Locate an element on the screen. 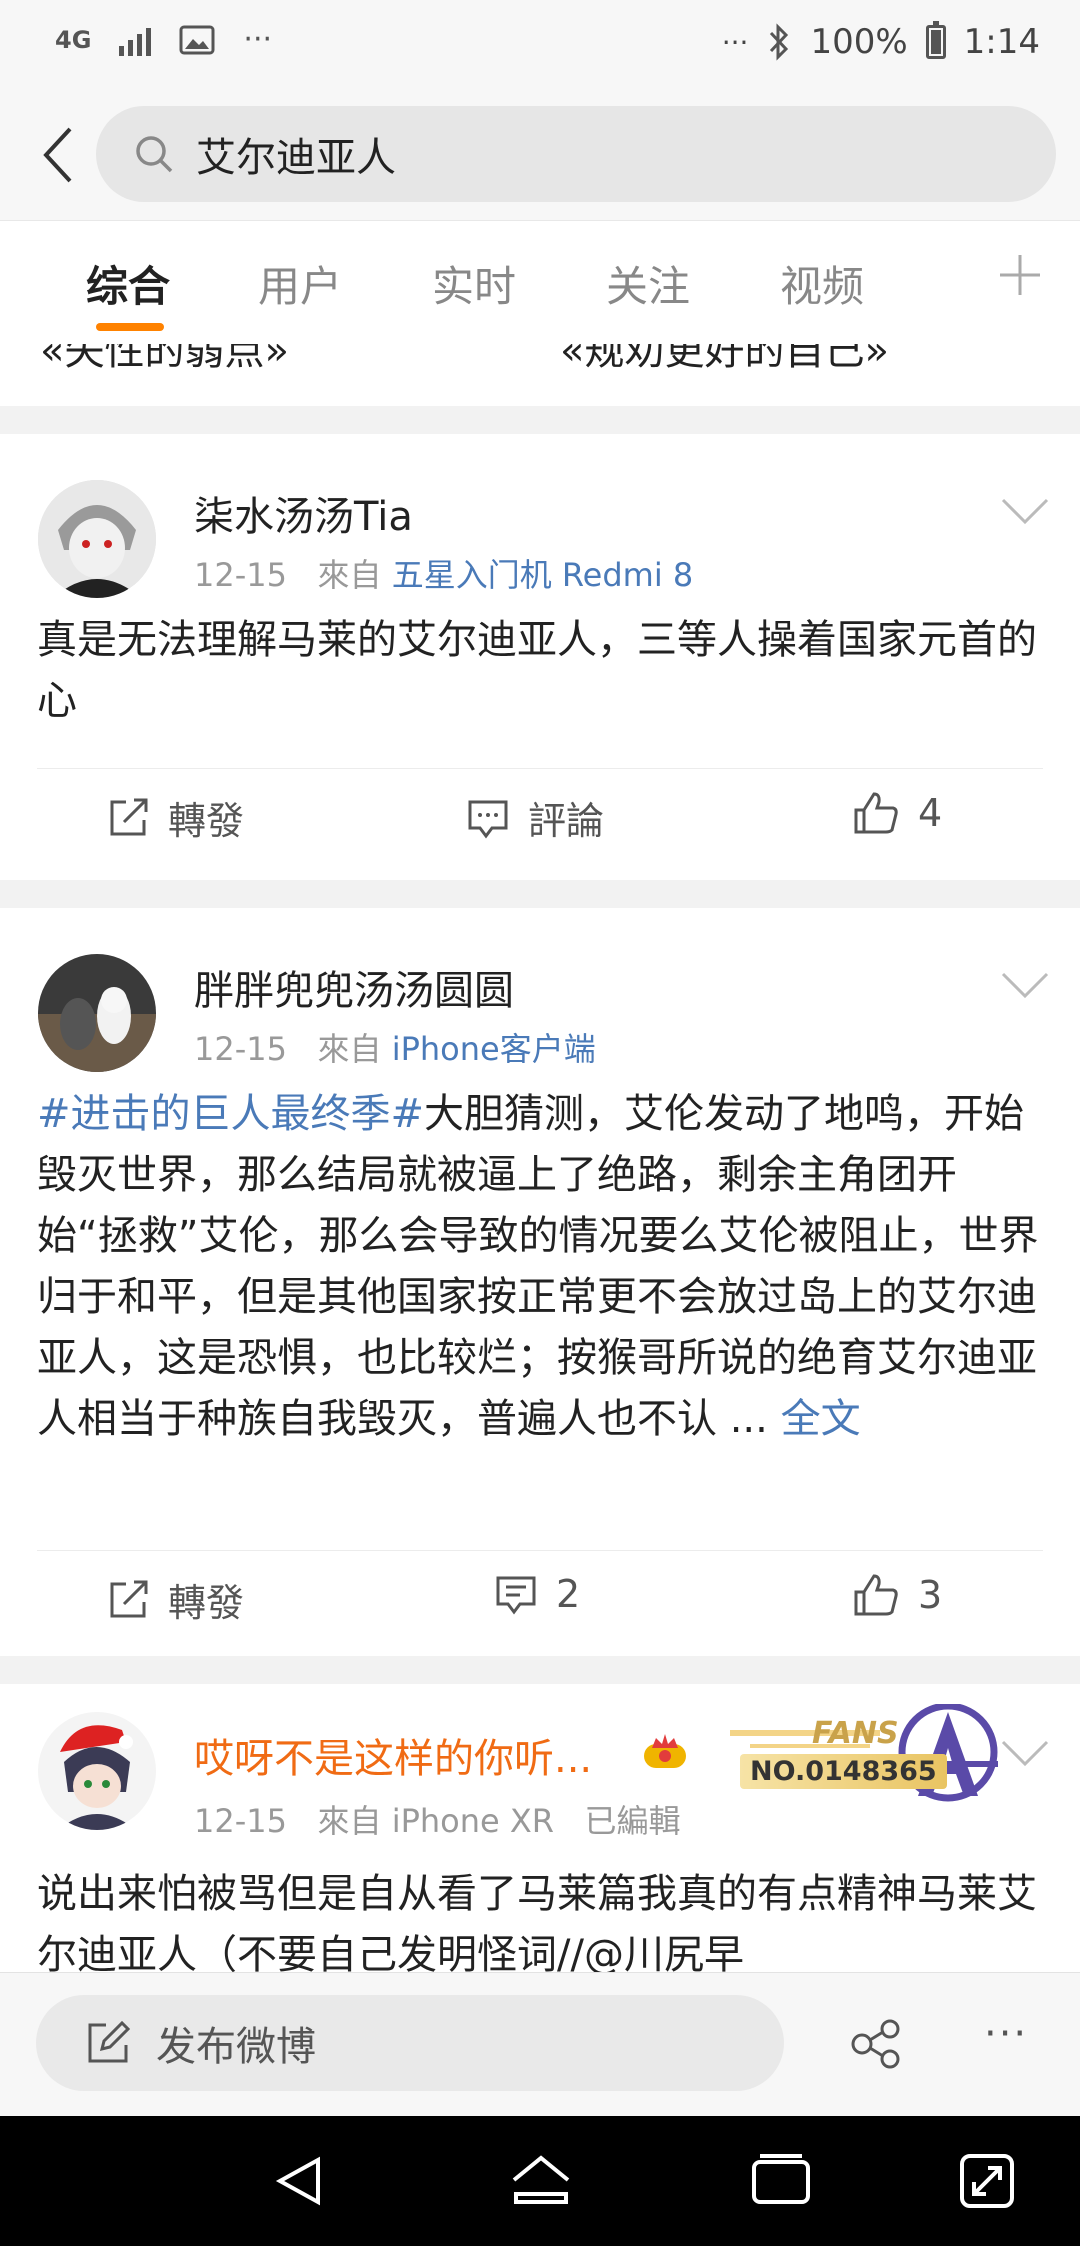 The height and width of the screenshot is (2246, 1080). search-icon is located at coordinates (154, 154).